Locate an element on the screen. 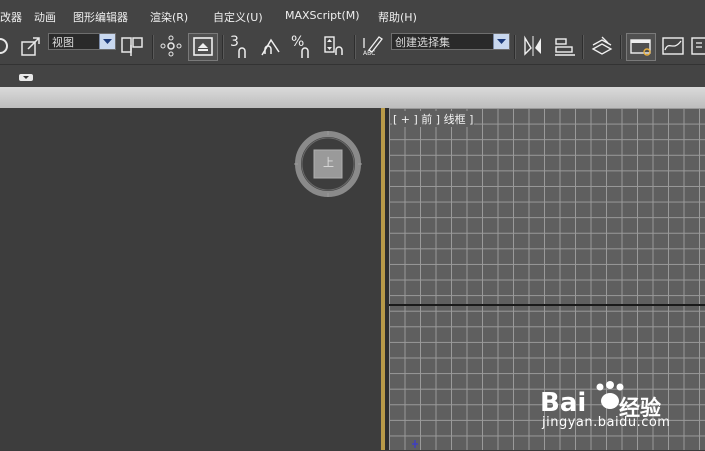 This screenshot has width=705, height=451. viewcube: 上 is located at coordinates (328, 165).